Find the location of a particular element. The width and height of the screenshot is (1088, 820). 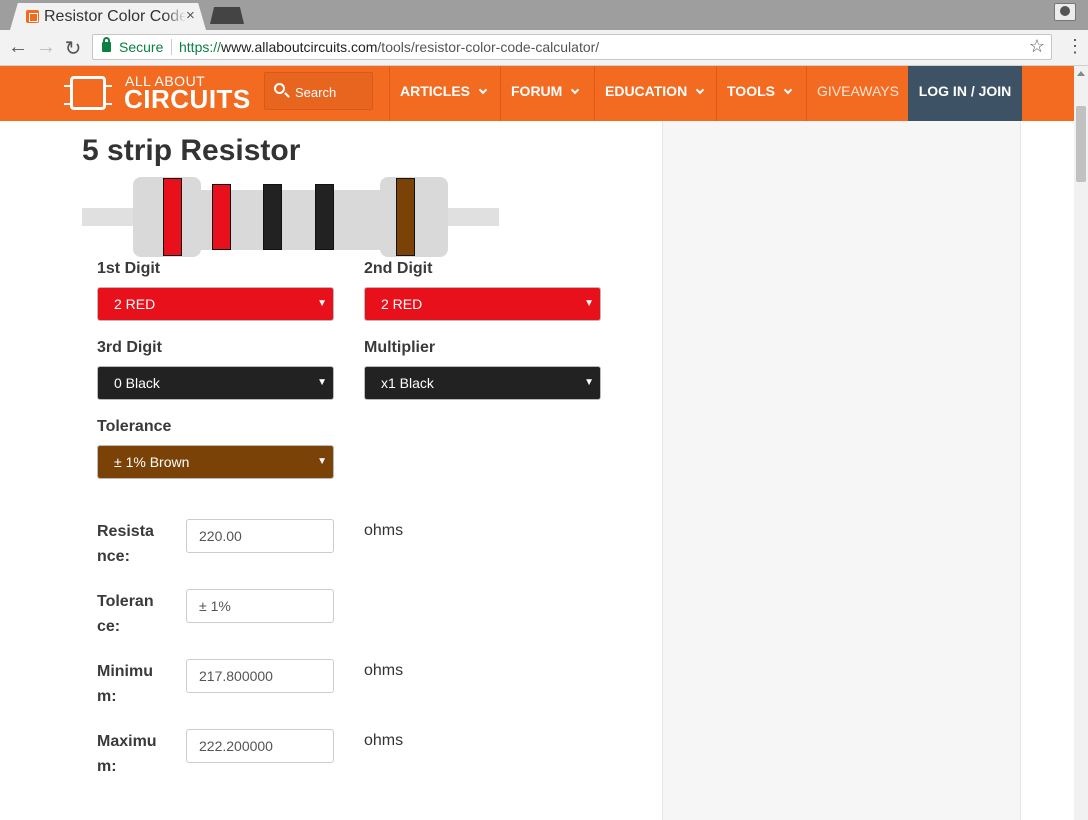

minimum-unit: ohms is located at coordinates (384, 670).